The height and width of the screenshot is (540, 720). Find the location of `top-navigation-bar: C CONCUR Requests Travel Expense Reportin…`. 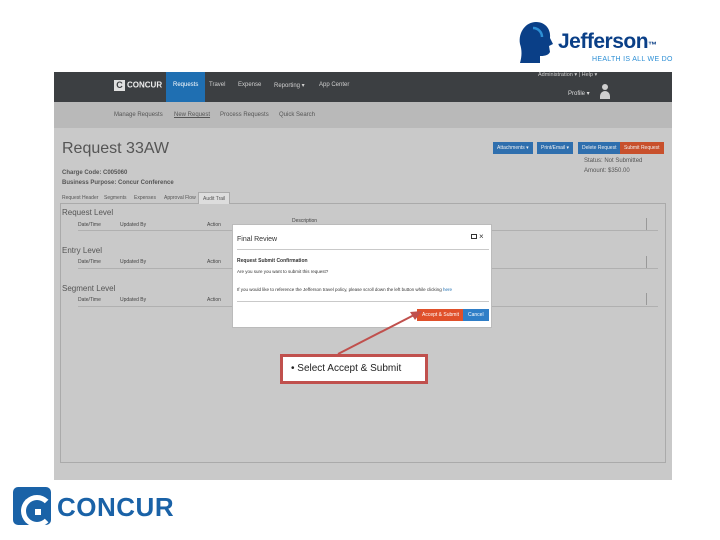

top-navigation-bar: C CONCUR Requests Travel Expense Reportin… is located at coordinates (363, 87).